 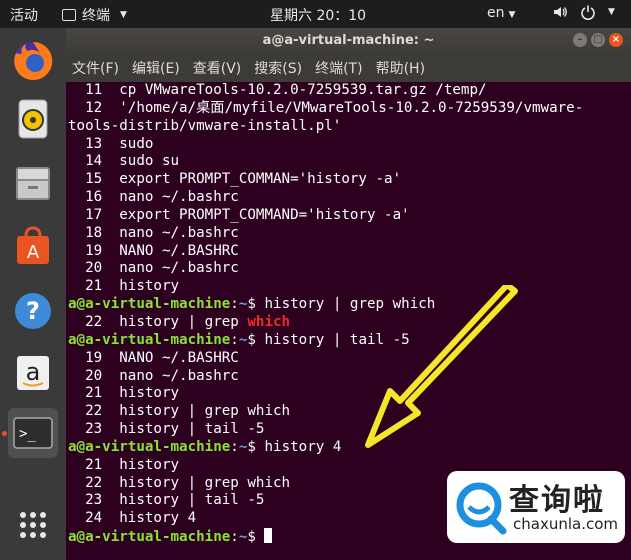 I want to click on output-line: 15 export PROMPT_COMMAN='history -a', so click(x=235, y=179).